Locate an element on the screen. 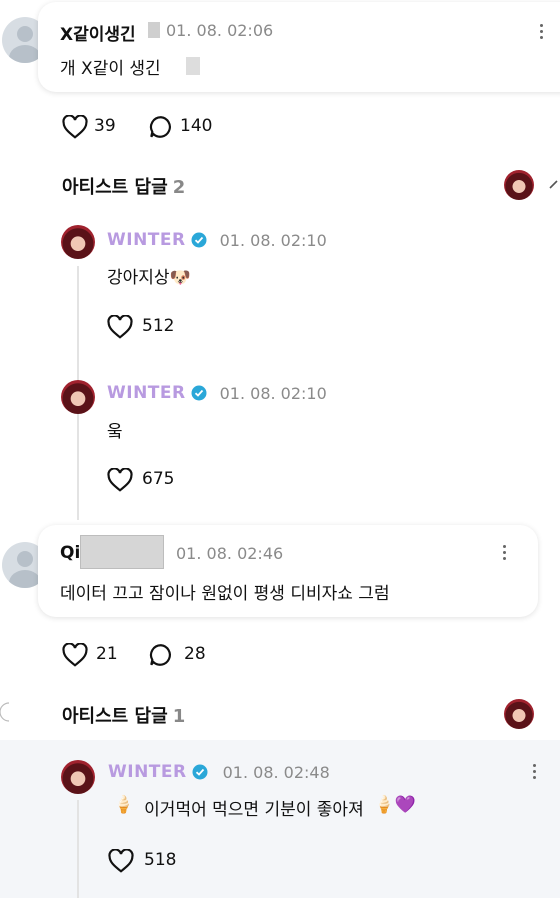  like-button: 675 is located at coordinates (147, 480).